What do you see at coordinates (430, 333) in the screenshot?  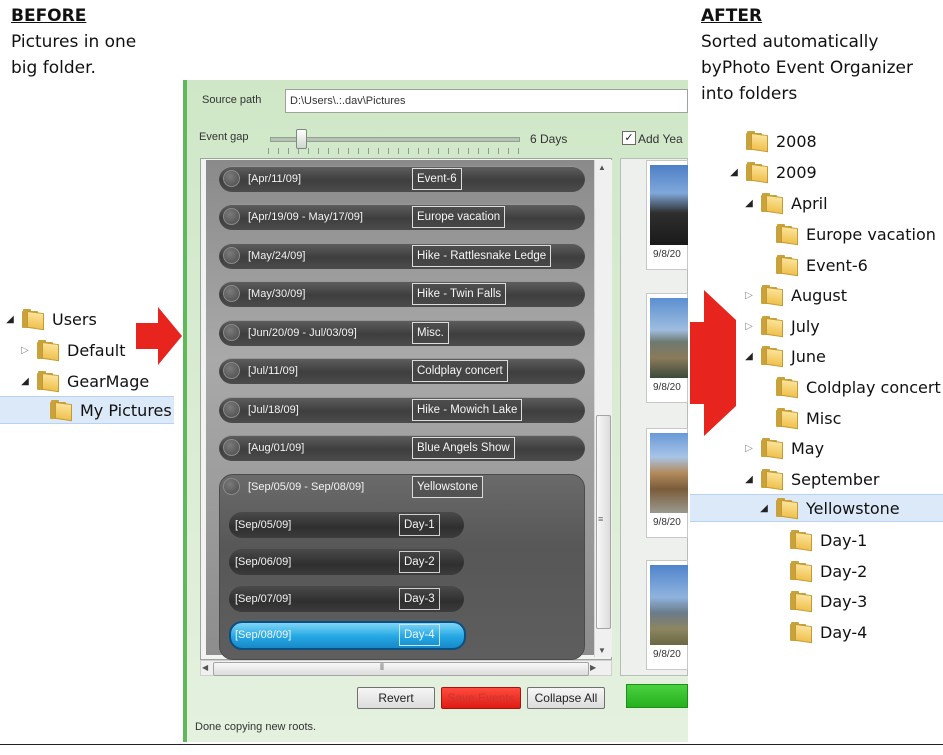 I see `event-name-field: Misc.` at bounding box center [430, 333].